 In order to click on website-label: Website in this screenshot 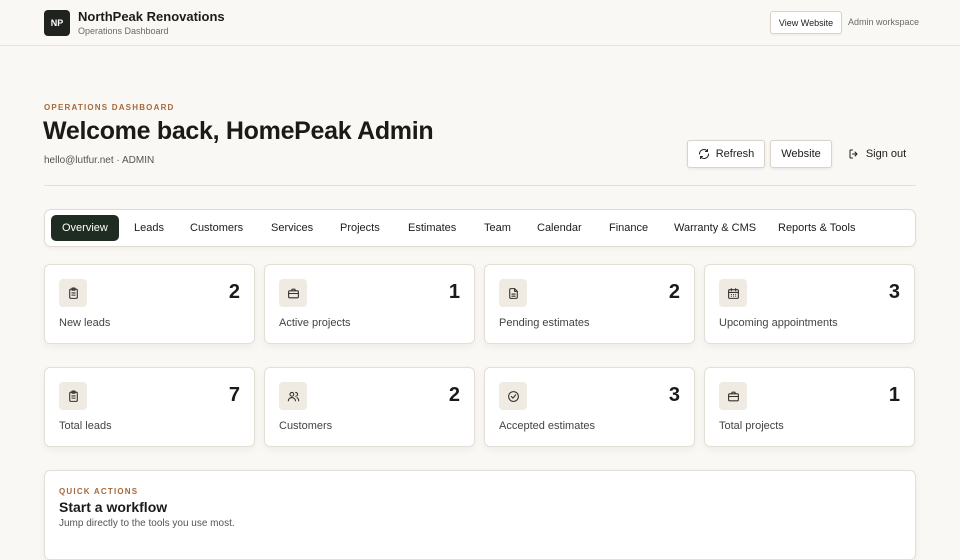, I will do `click(801, 154)`.